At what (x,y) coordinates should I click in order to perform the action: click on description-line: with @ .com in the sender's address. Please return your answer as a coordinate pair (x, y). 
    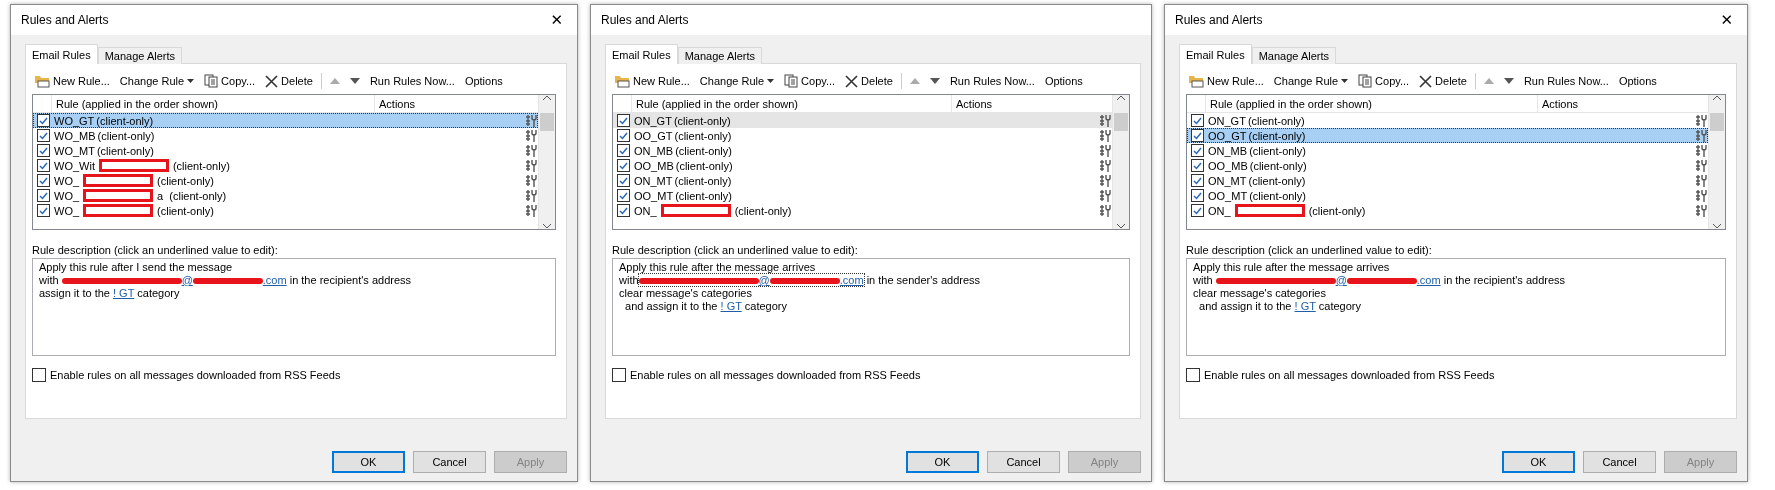
    Looking at the image, I should click on (800, 280).